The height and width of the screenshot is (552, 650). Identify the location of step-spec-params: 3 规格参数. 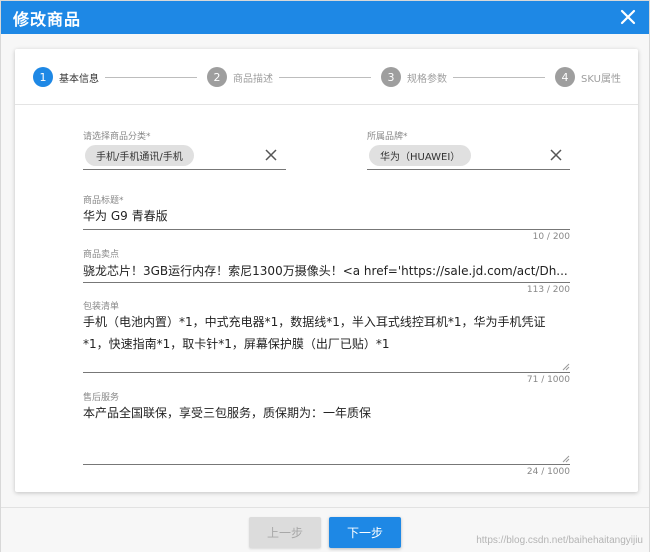
(414, 77).